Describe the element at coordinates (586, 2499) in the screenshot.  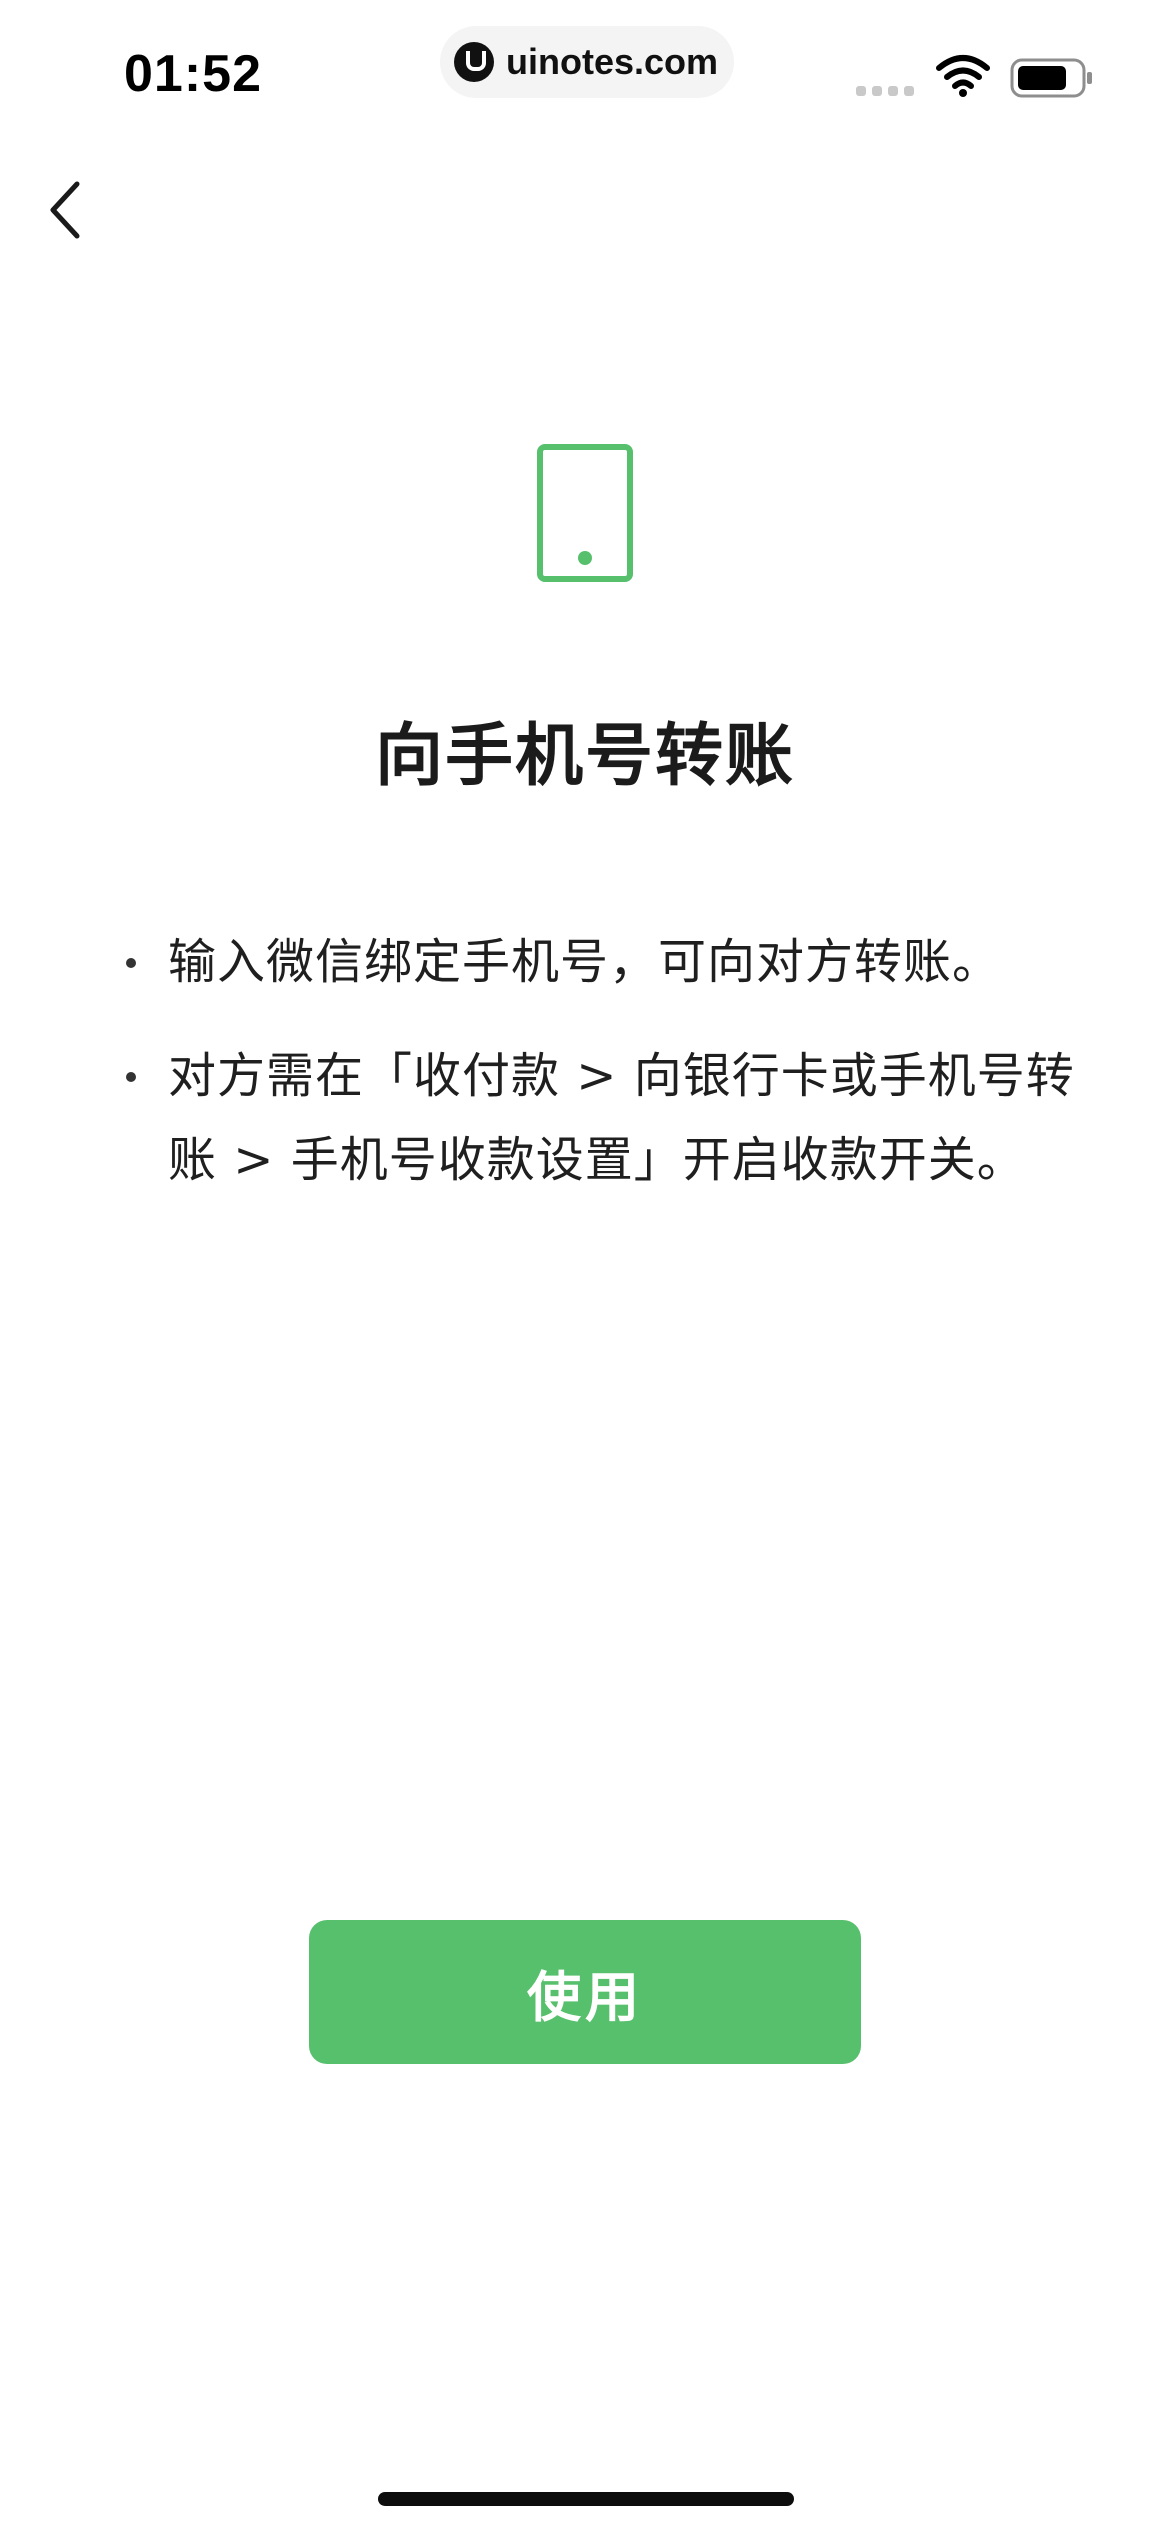
I see `home-indicator` at that location.